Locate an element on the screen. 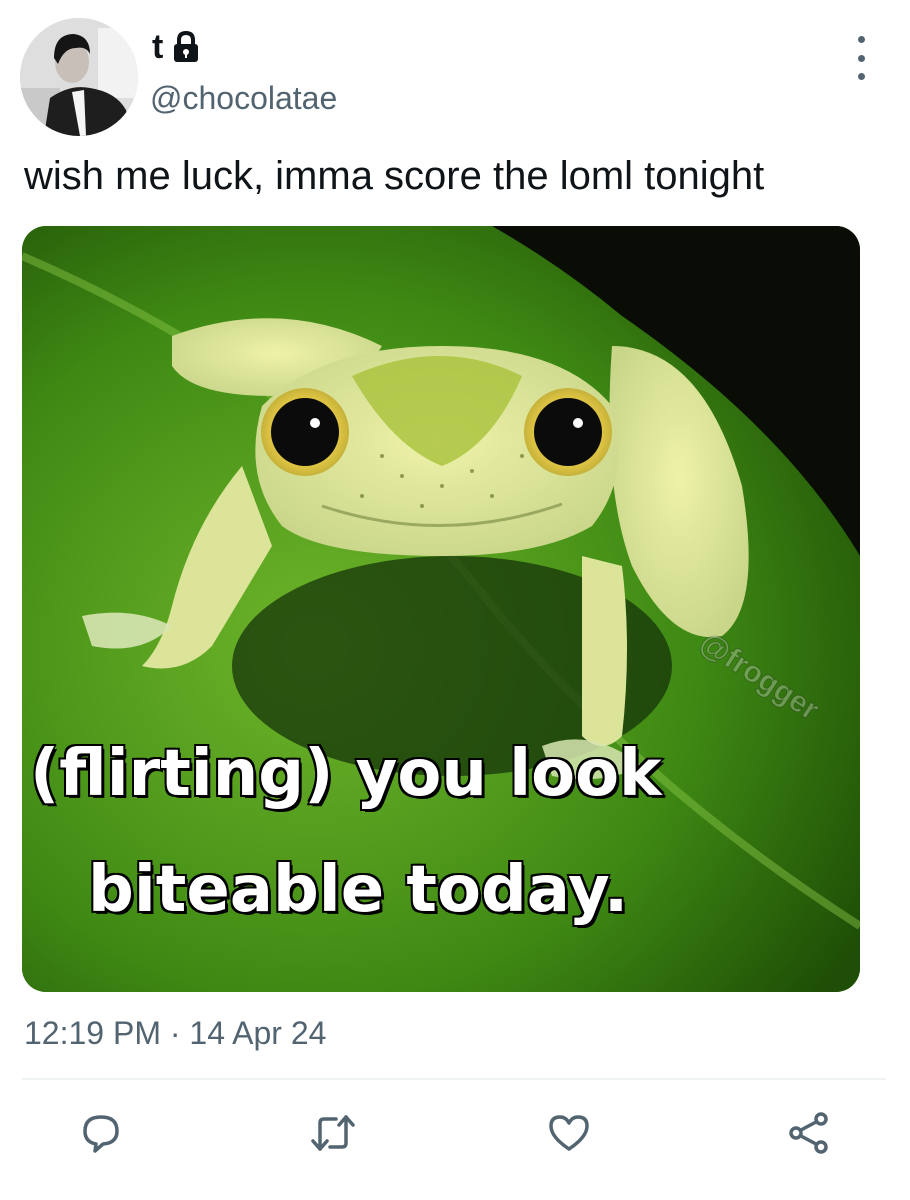 The height and width of the screenshot is (1200, 910). meme-caption-line-2: biteable today. is located at coordinates (358, 890).